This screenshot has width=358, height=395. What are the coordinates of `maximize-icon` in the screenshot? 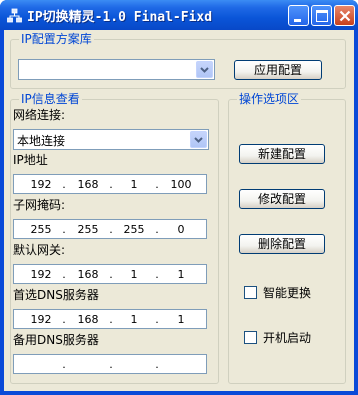 It's located at (322, 16).